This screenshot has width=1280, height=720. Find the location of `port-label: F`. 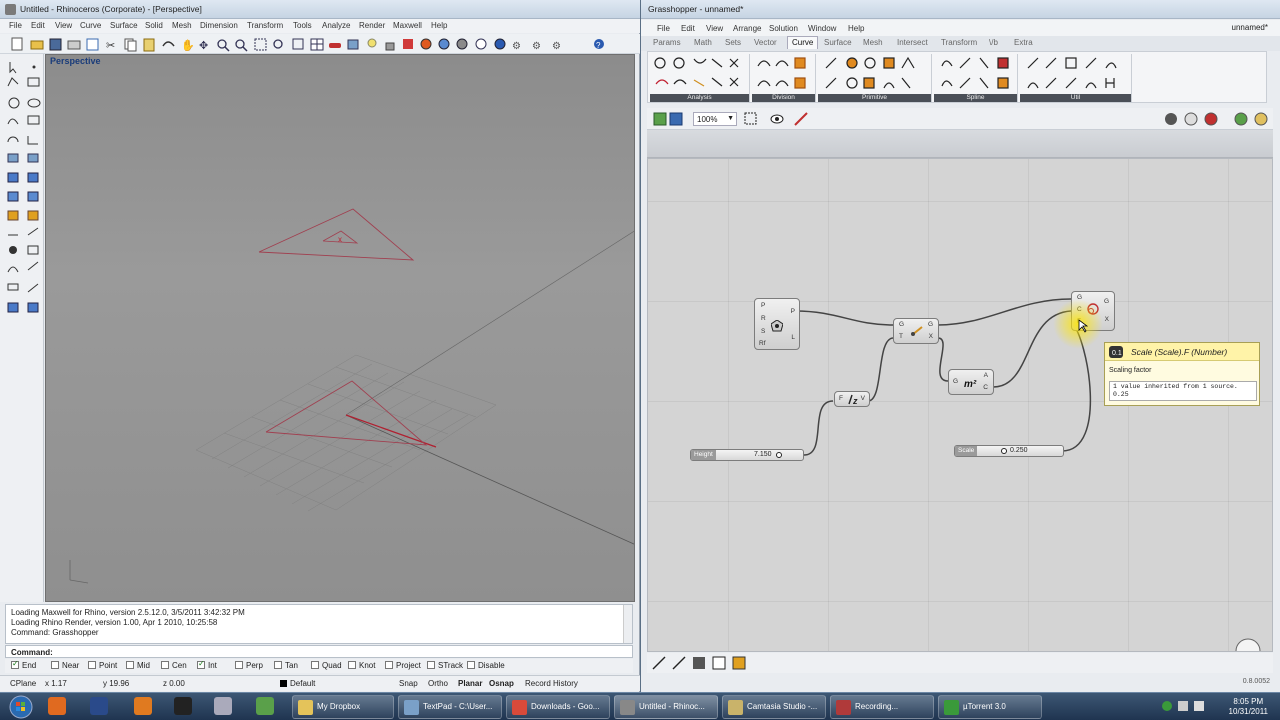

port-label: F is located at coordinates (841, 398).